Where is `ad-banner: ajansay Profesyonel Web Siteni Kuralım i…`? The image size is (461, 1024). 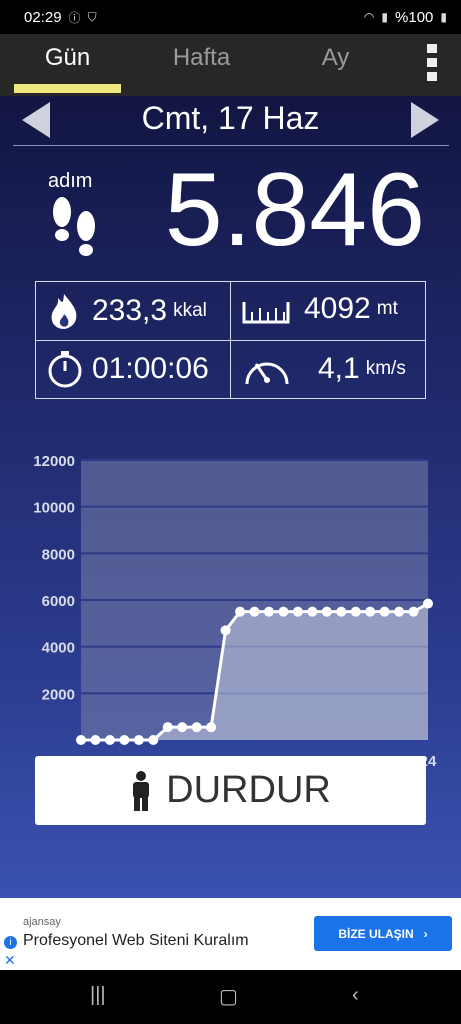 ad-banner: ajansay Profesyonel Web Siteni Kuralım i… is located at coordinates (230, 934).